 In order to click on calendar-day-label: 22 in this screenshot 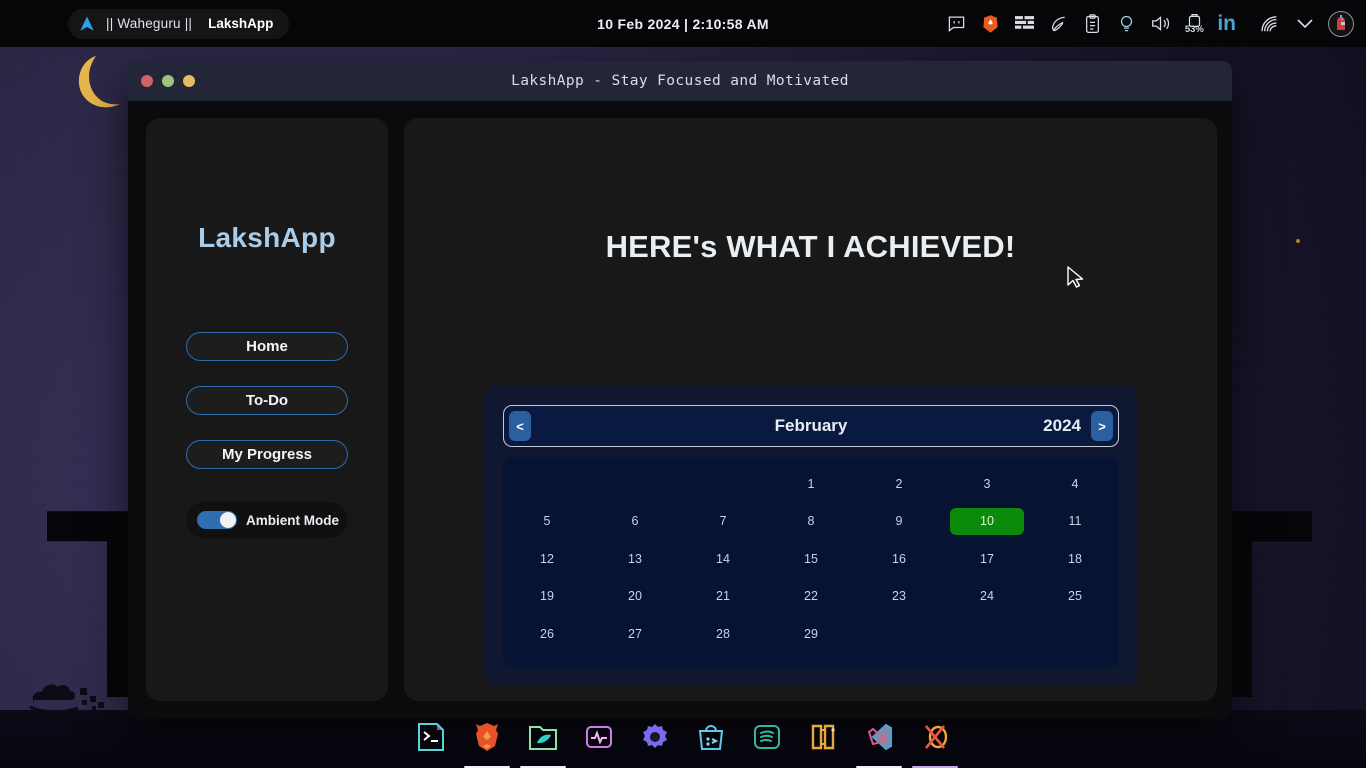, I will do `click(811, 596)`.